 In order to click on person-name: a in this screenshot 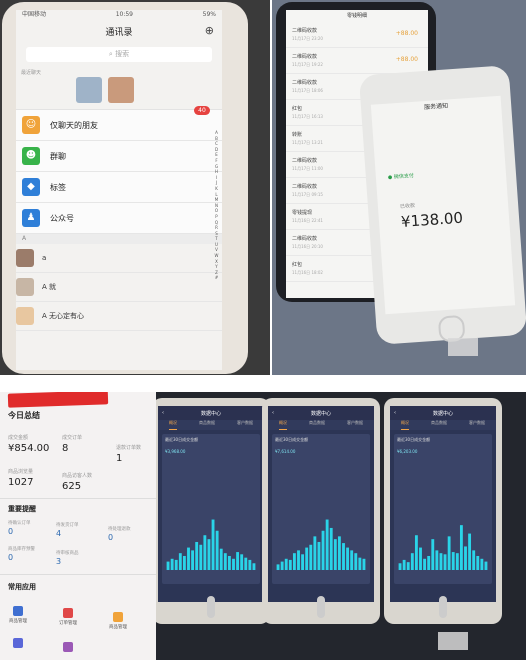, I will do `click(44, 258)`.